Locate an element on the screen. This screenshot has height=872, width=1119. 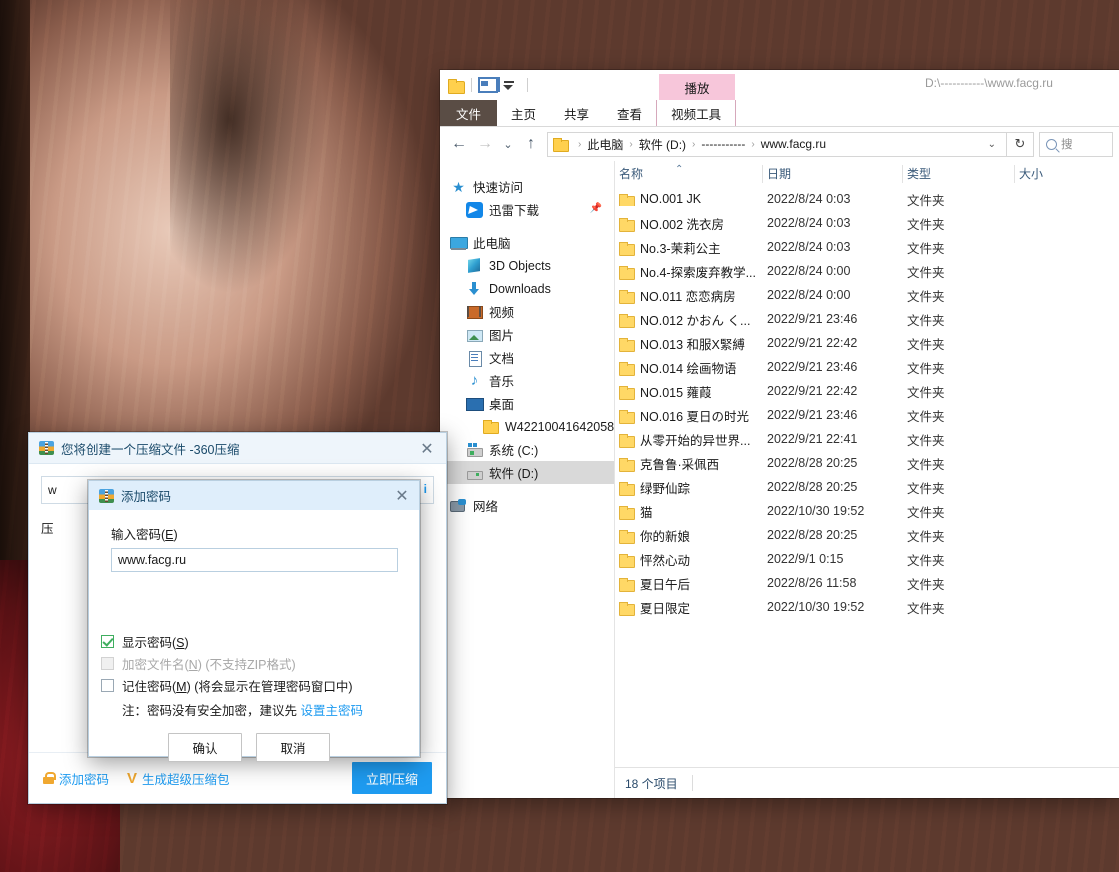
table-row: No.3-茉莉公主 2022/8/24 0:03 文件夹 is located at coordinates (867, 247).